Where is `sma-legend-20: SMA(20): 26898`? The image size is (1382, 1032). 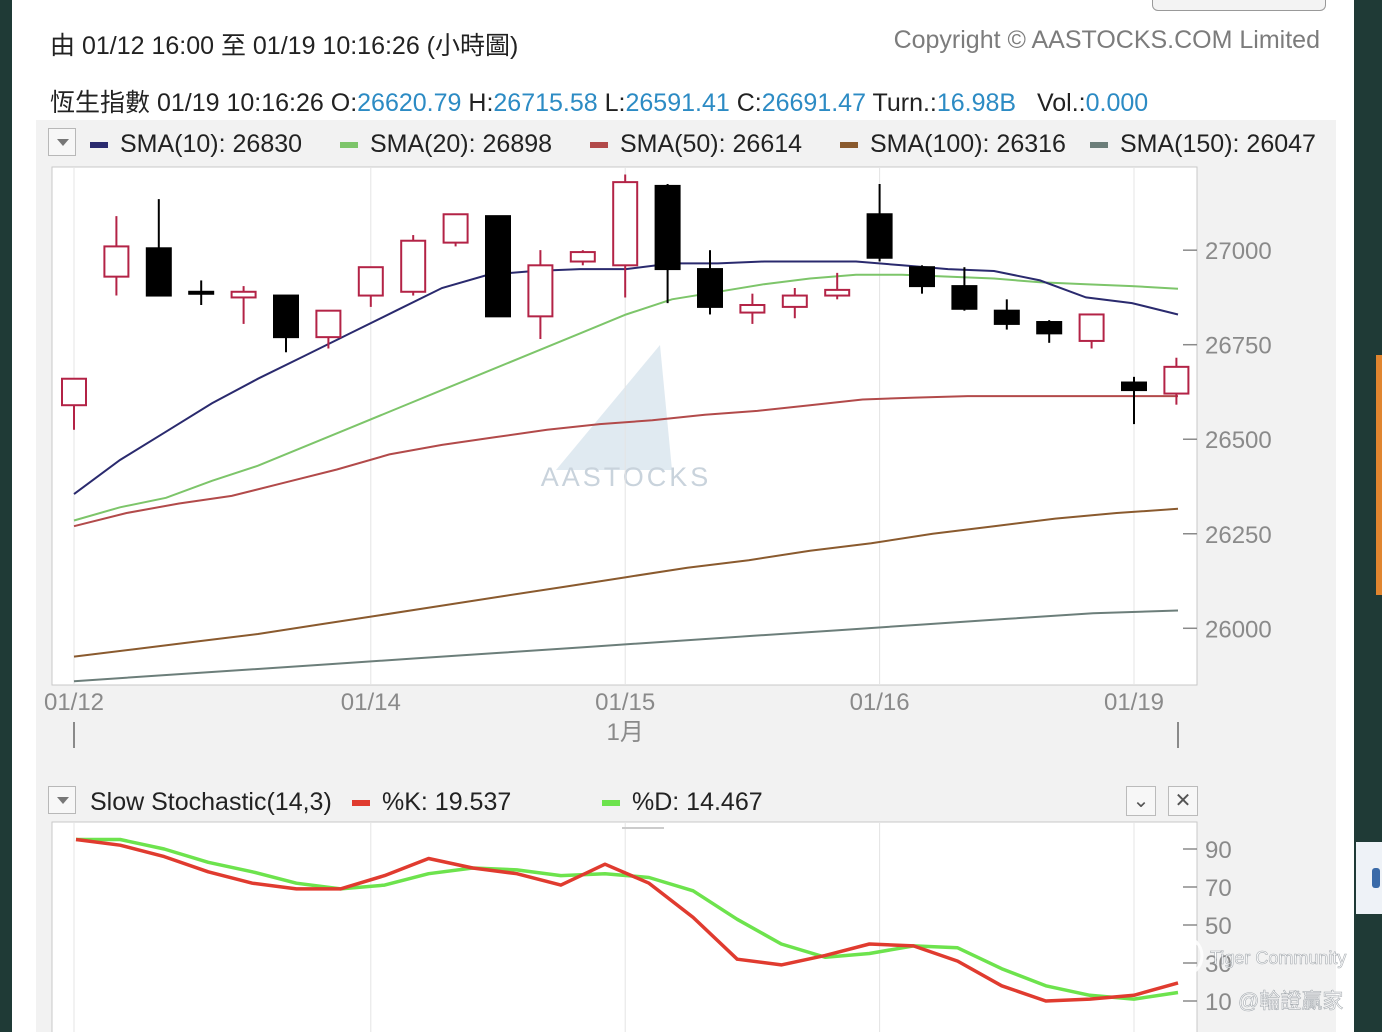
sma-legend-20: SMA(20): 26898 is located at coordinates (446, 144).